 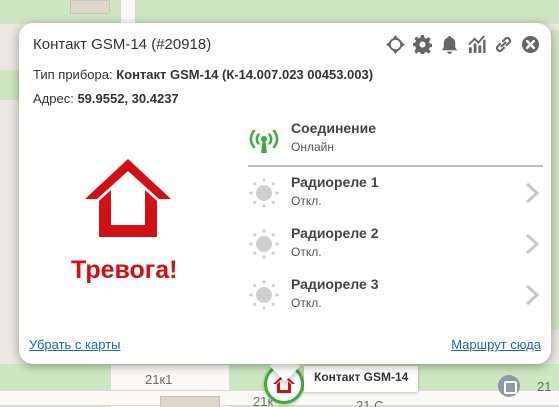 What do you see at coordinates (449, 44) in the screenshot?
I see `bell-icon` at bounding box center [449, 44].